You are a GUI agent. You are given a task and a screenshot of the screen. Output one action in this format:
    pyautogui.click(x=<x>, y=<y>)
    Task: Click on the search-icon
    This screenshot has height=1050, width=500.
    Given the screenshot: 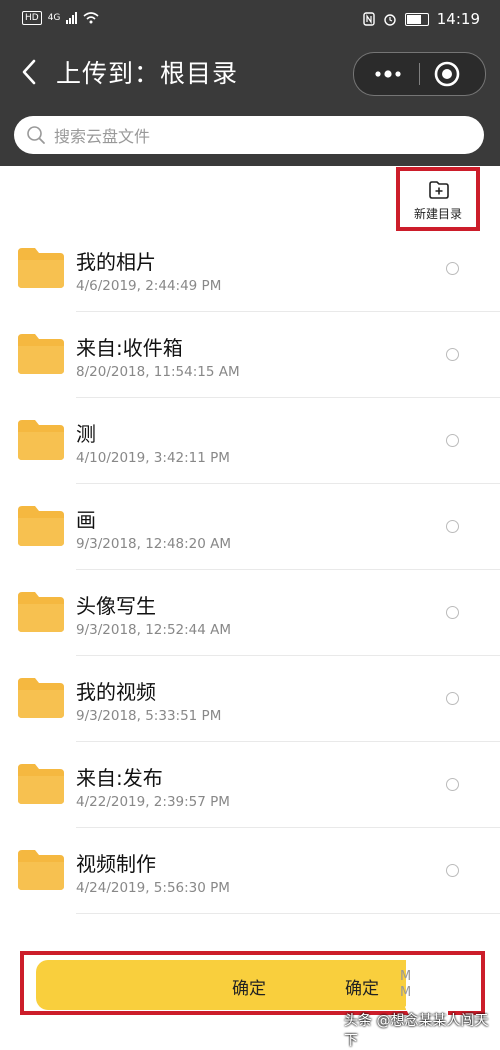 What is the action you would take?
    pyautogui.click(x=36, y=135)
    